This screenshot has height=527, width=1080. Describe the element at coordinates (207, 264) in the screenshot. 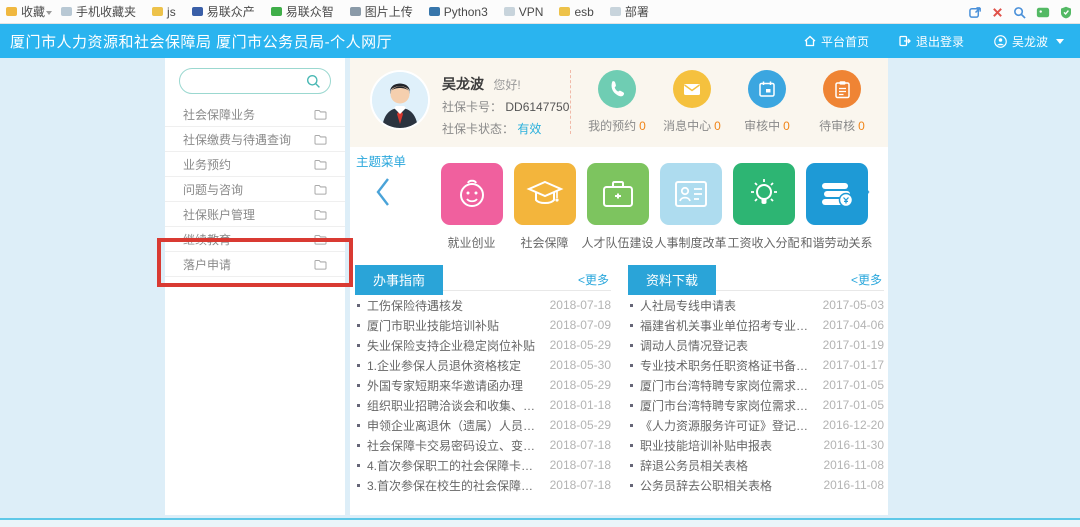

I see `sidebar-item-label: 落户申请` at that location.